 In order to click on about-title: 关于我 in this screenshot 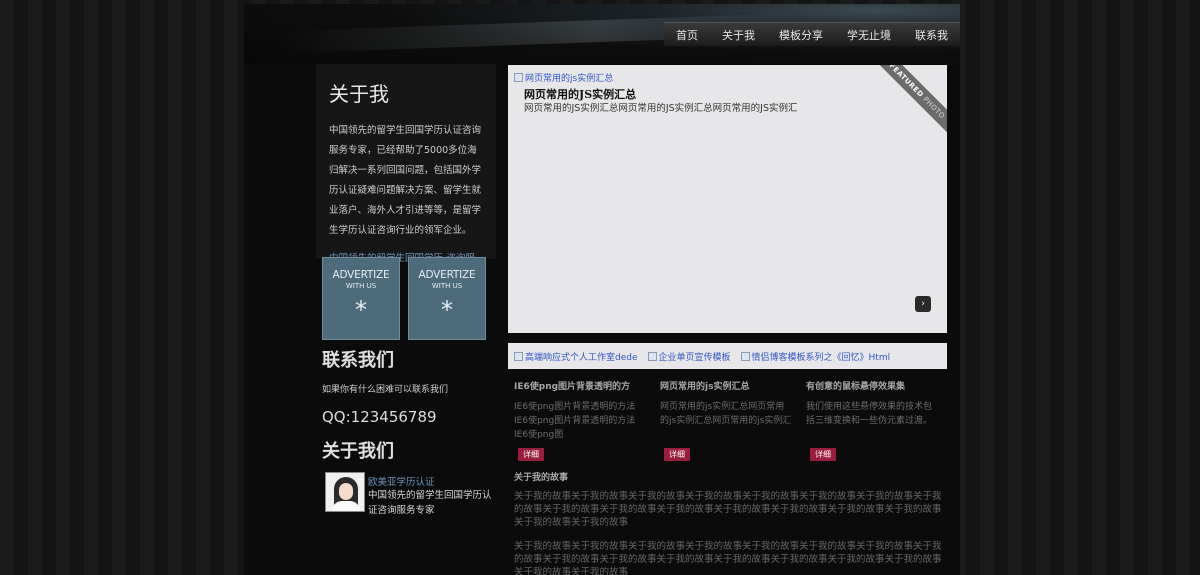, I will do `click(359, 94)`.